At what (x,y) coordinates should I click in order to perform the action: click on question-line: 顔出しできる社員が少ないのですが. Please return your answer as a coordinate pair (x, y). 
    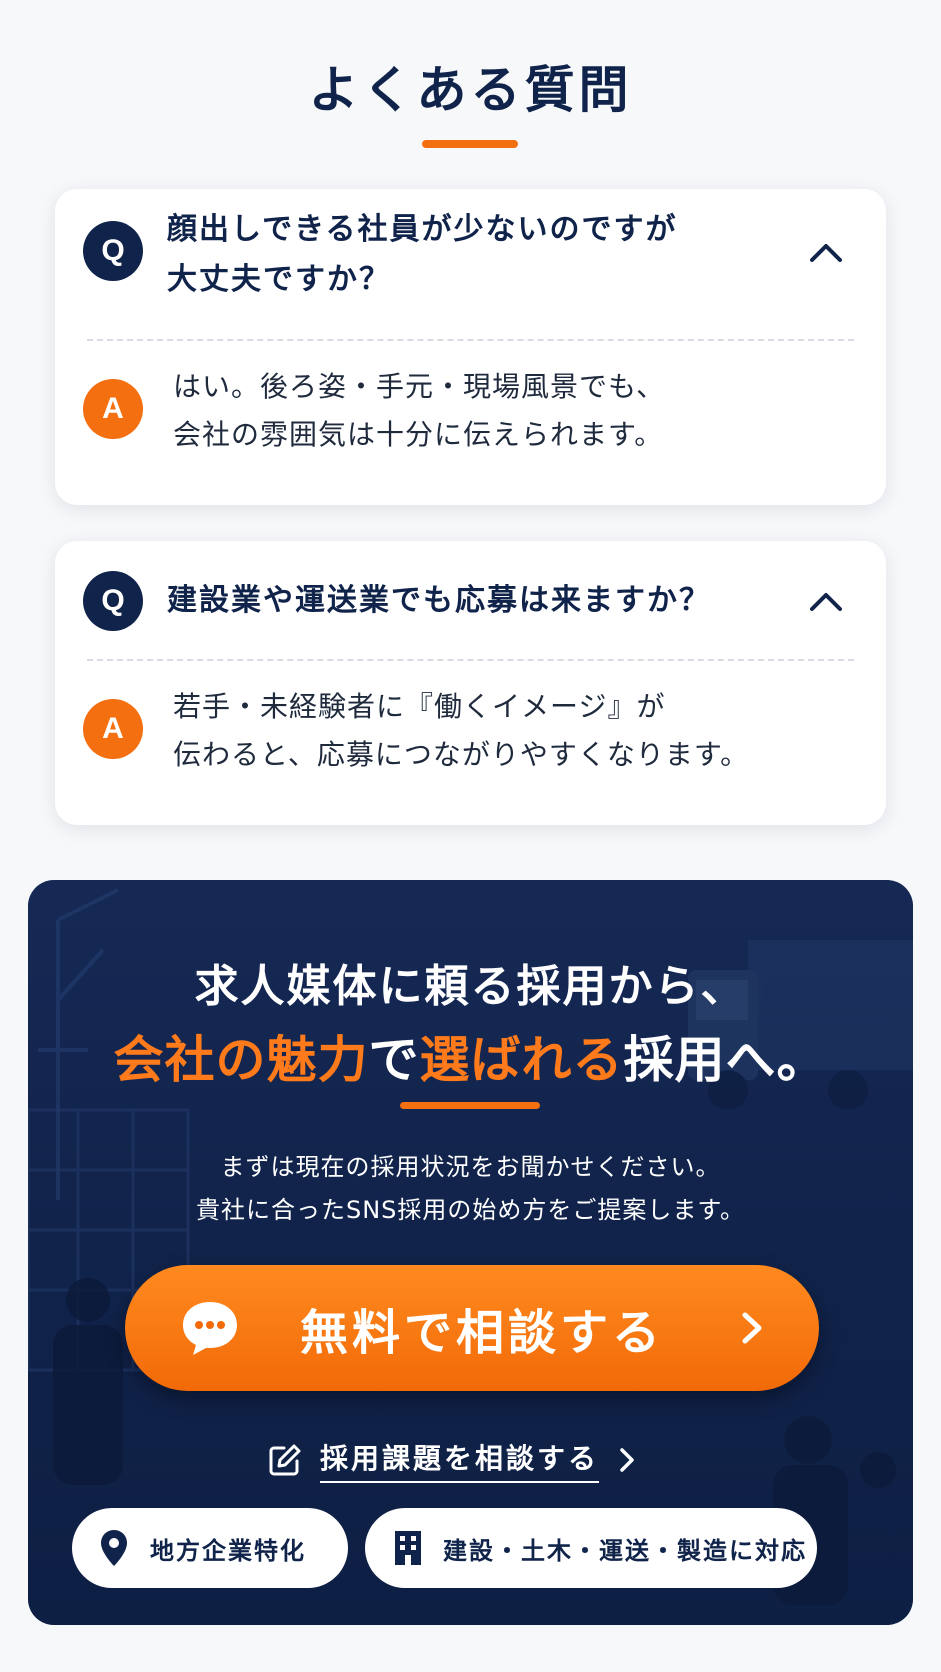
    Looking at the image, I should click on (422, 229).